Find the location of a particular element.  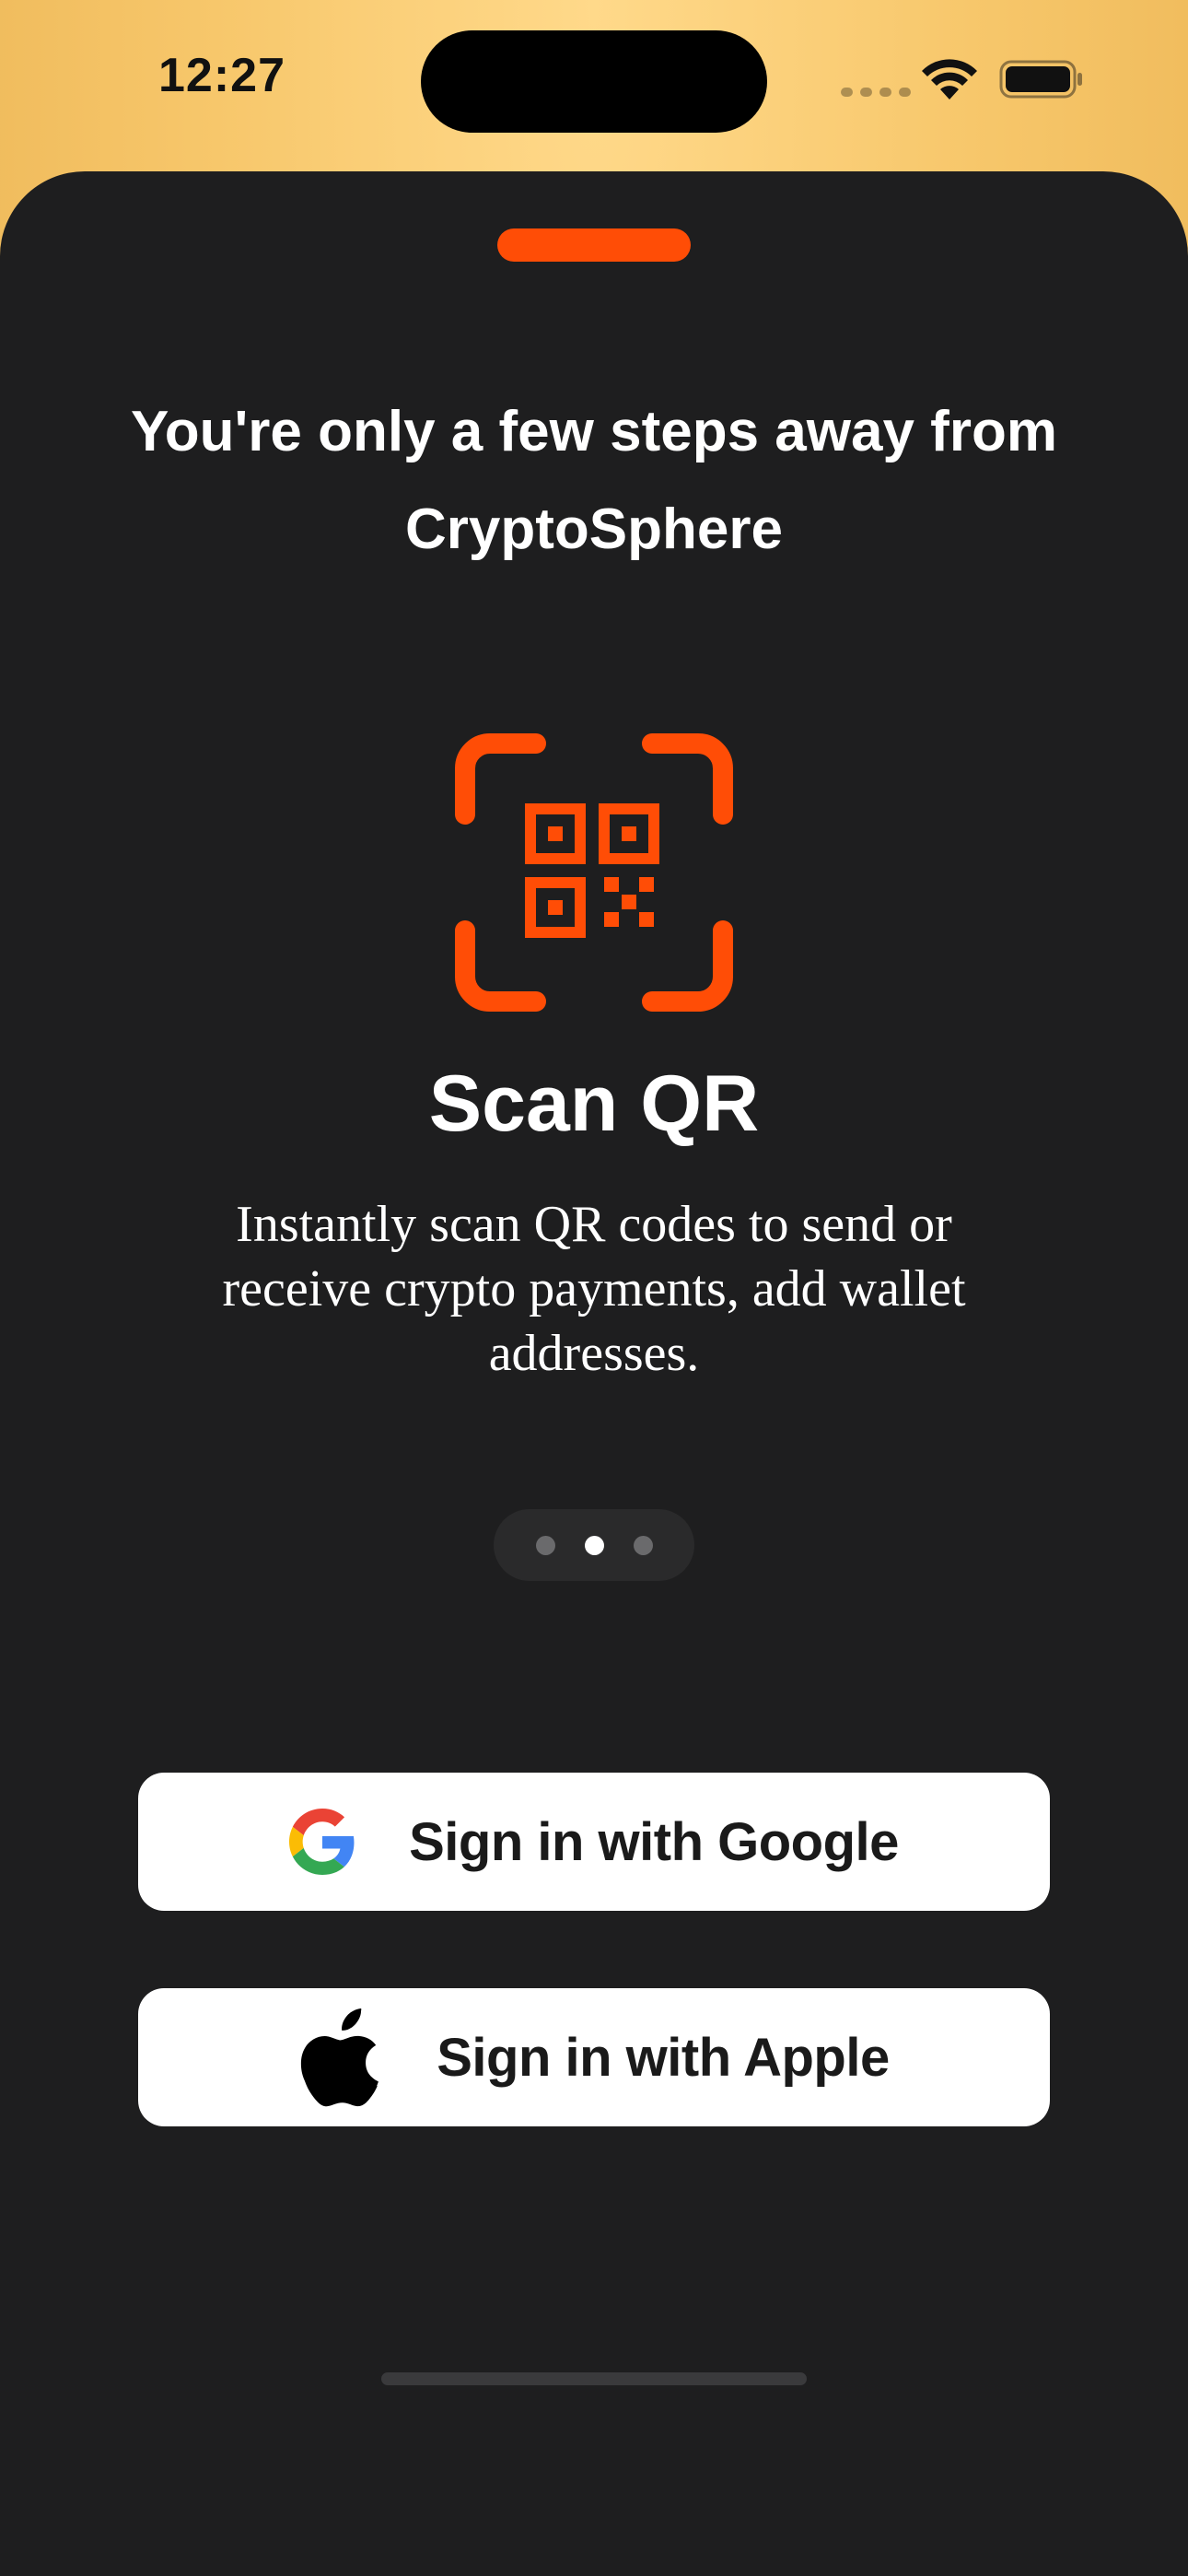

sign-in-with-apple-button: Sign in with Apple is located at coordinates (594, 2057).